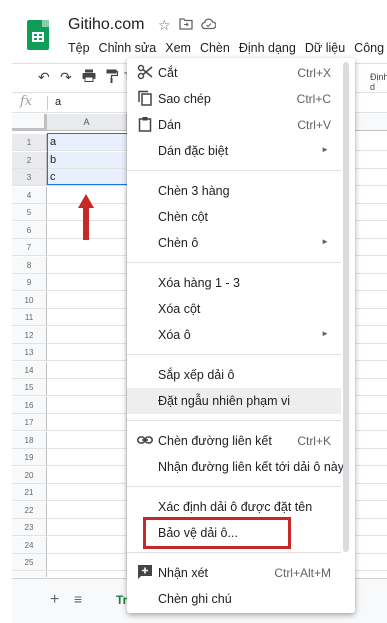 This screenshot has width=387, height=623. What do you see at coordinates (29, 440) in the screenshot?
I see `row-header: 18` at bounding box center [29, 440].